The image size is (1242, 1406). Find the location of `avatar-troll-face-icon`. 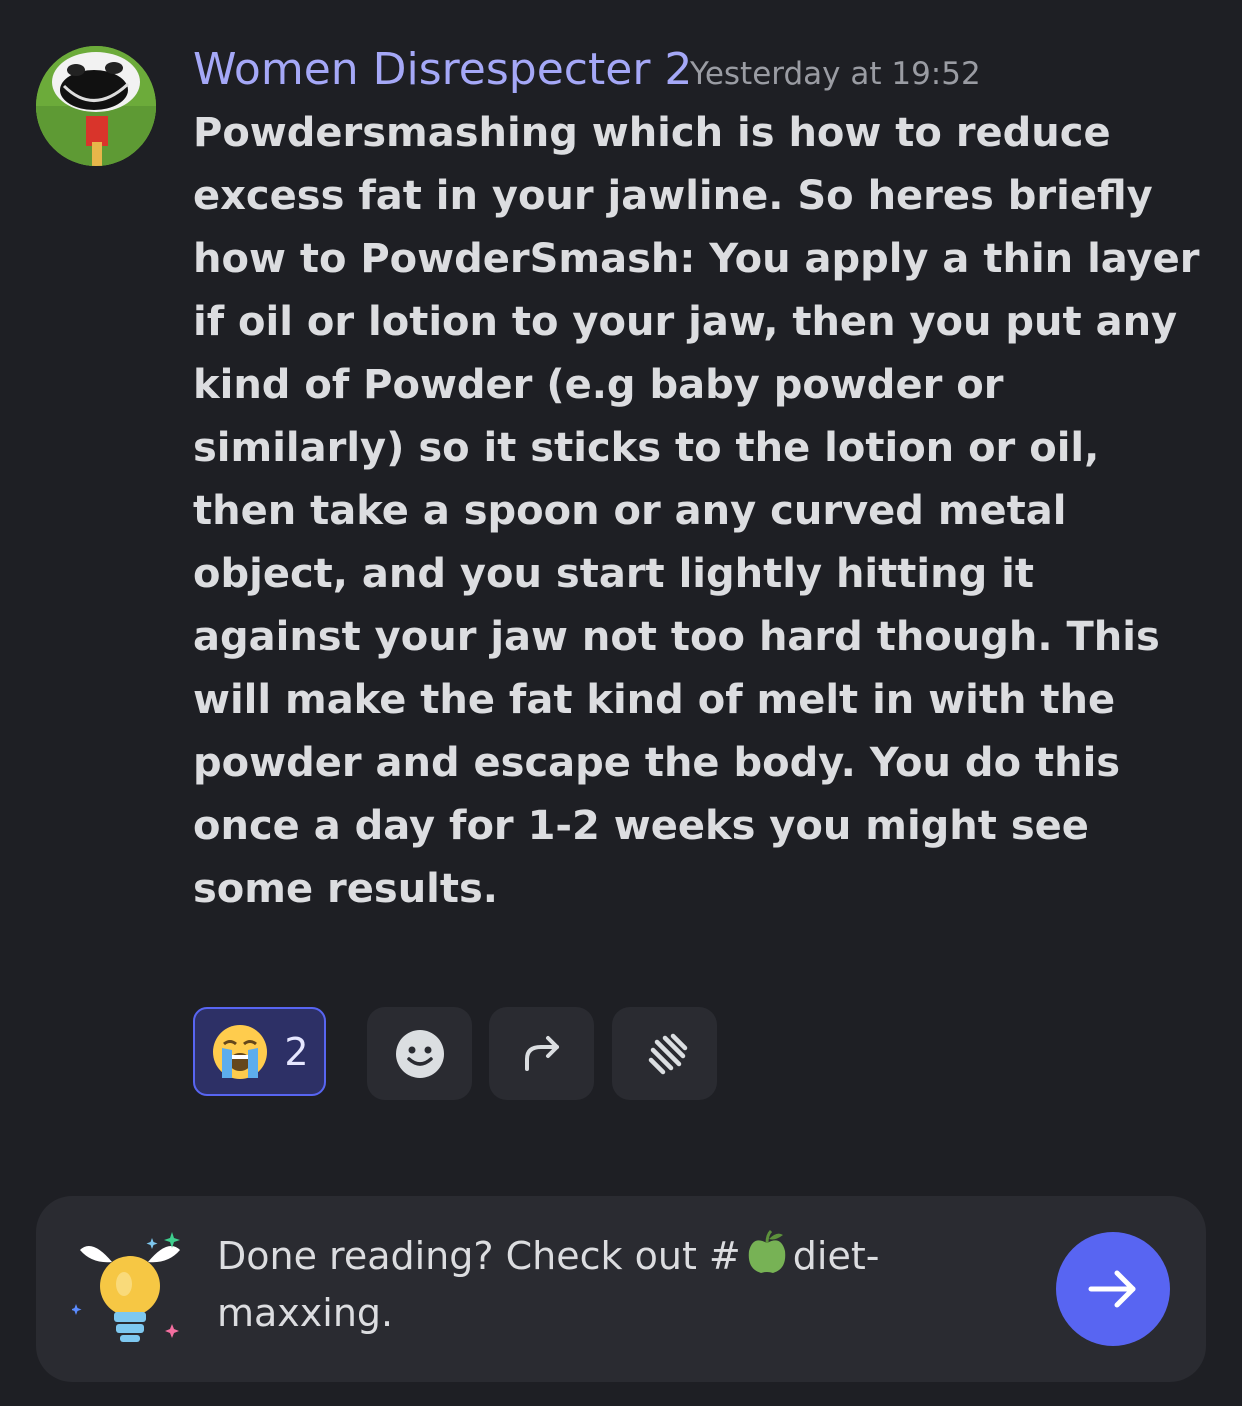

avatar-troll-face-icon is located at coordinates (96, 106).